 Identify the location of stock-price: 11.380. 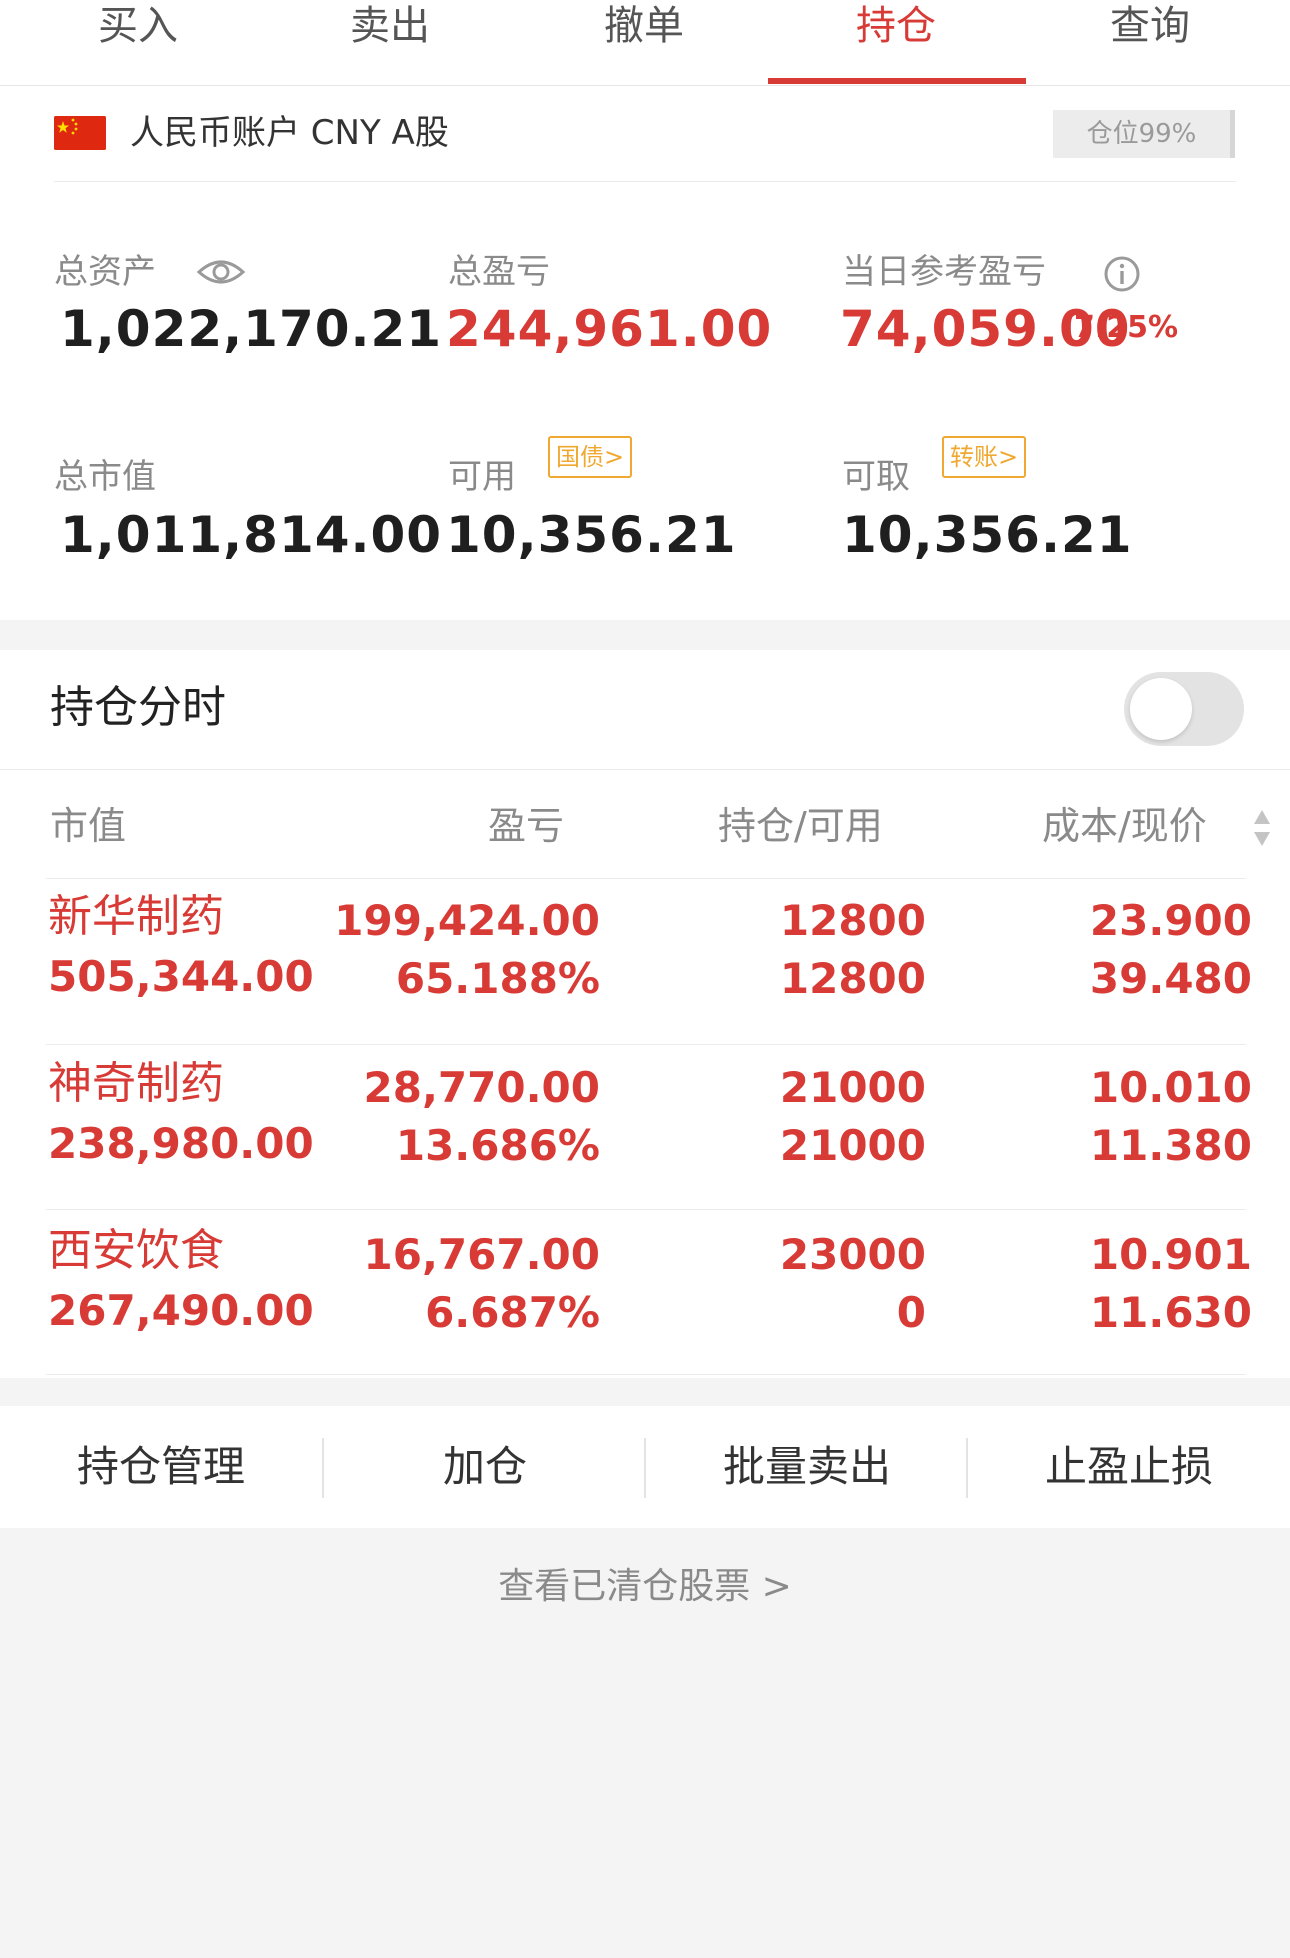
(1170, 1145).